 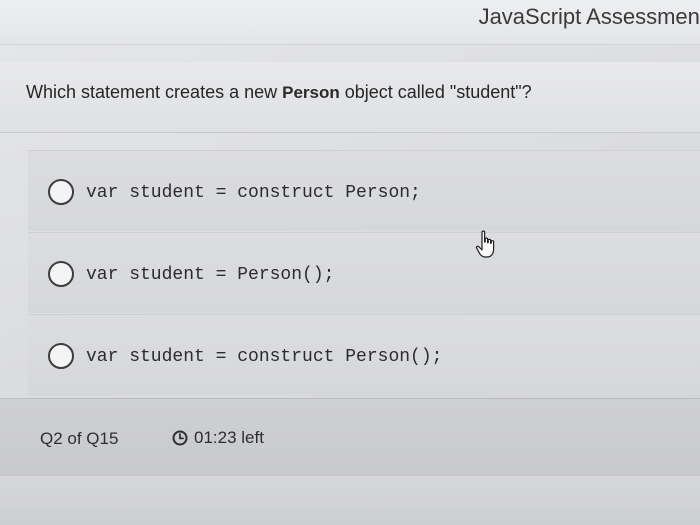 I want to click on answer-option-1: var student = construct Person;, so click(x=364, y=190).